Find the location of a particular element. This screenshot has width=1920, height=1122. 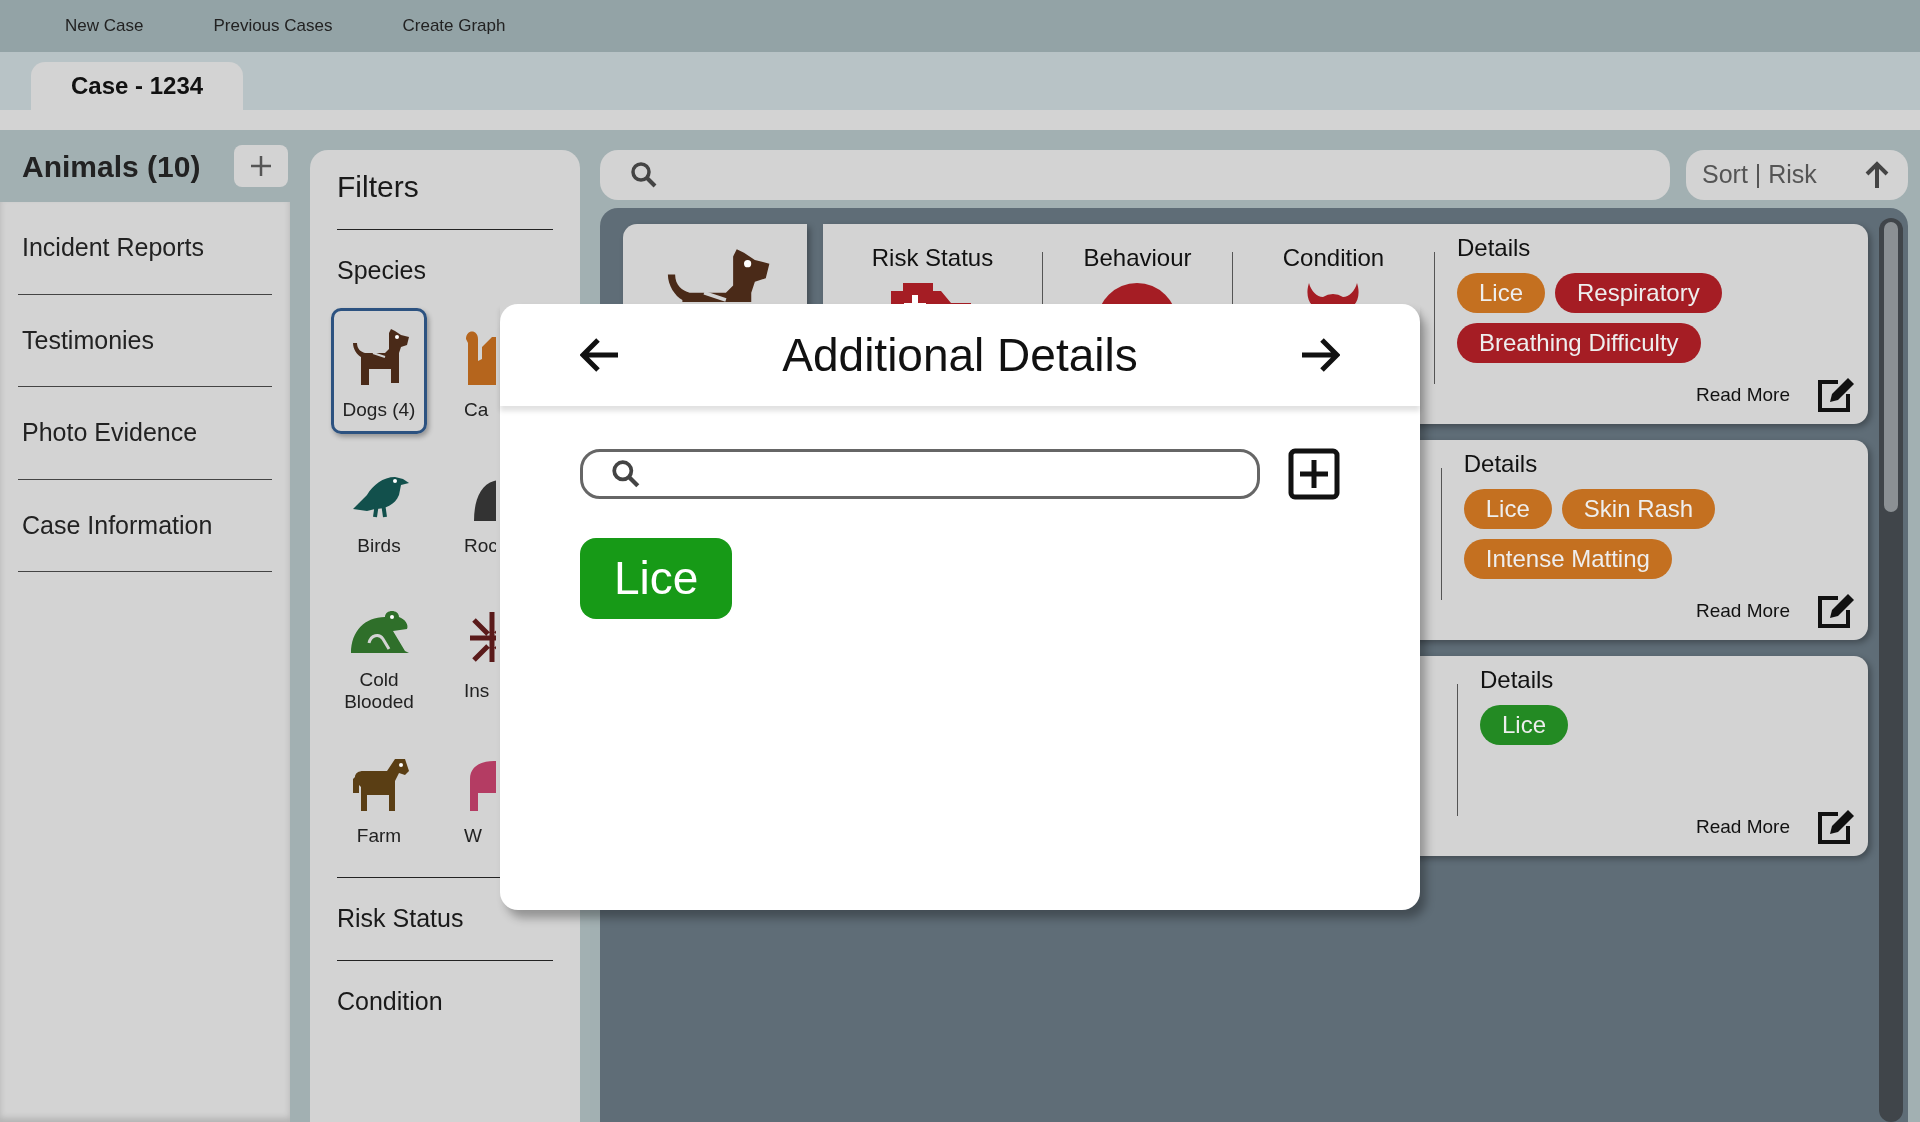

species-filter: Cold Blooded is located at coordinates (379, 651).